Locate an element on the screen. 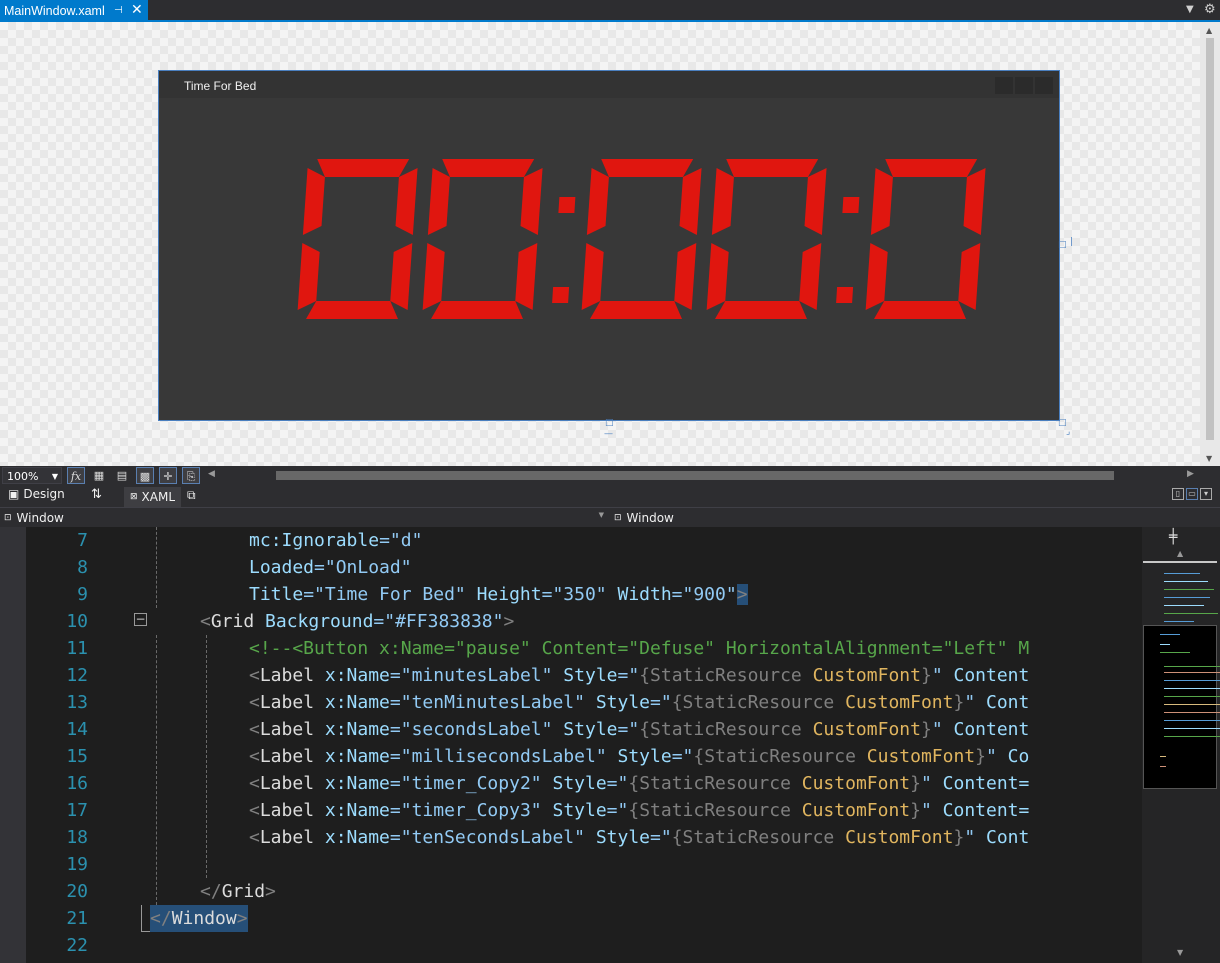  display-colon is located at coordinates (564, 250).